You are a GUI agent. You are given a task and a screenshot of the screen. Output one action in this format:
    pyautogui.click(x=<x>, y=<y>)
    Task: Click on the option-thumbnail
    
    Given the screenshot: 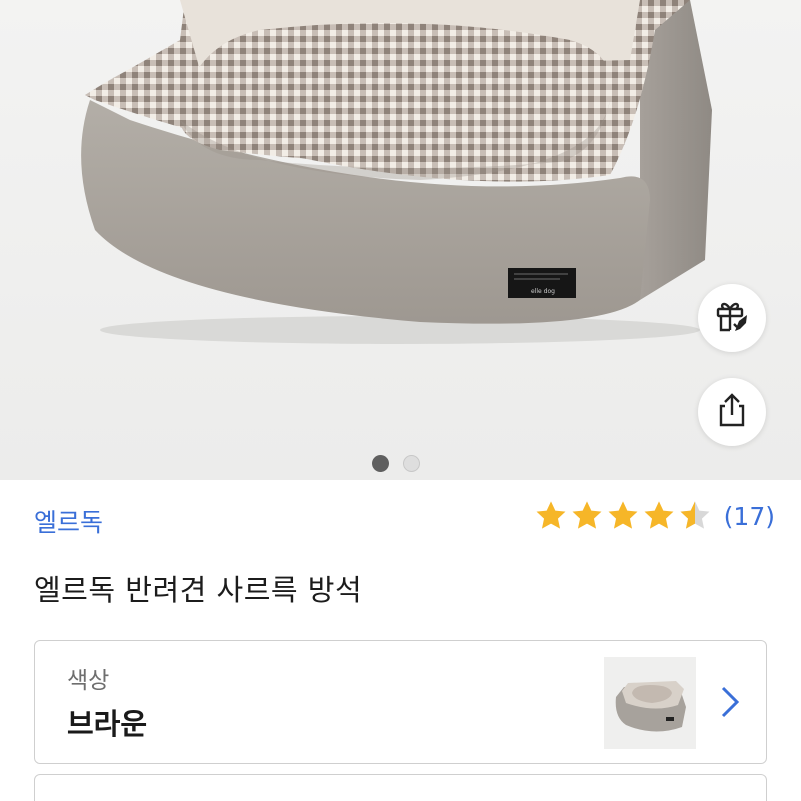 What is the action you would take?
    pyautogui.click(x=650, y=703)
    